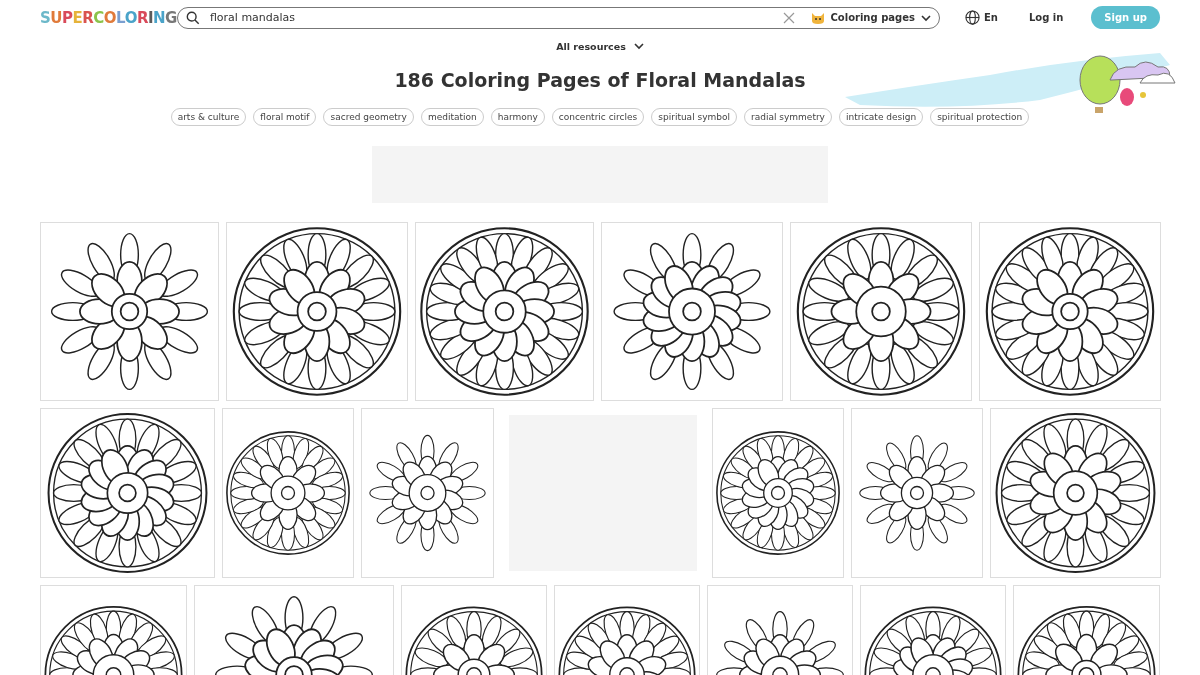 The height and width of the screenshot is (675, 1200). Describe the element at coordinates (1046, 17) in the screenshot. I see `login-button: Log in` at that location.